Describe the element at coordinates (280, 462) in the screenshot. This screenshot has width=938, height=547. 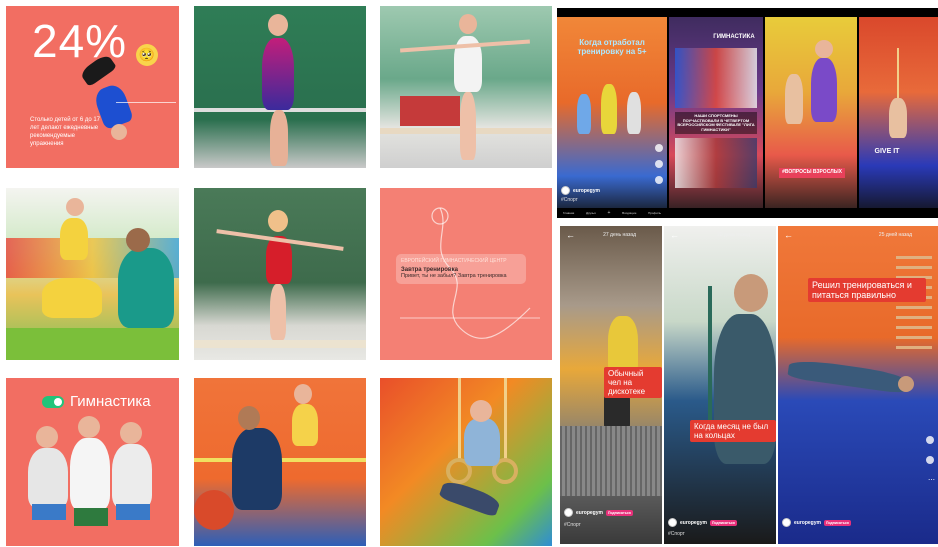
I see `post-tile-trainer-bar` at that location.